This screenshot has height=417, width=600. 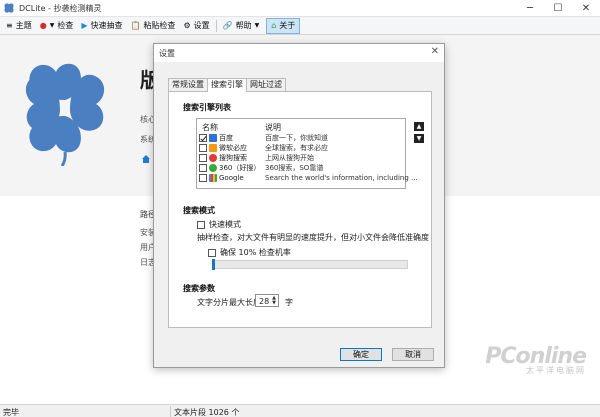 I want to click on paste-check-button: 📋 粘贴检查, so click(x=152, y=26).